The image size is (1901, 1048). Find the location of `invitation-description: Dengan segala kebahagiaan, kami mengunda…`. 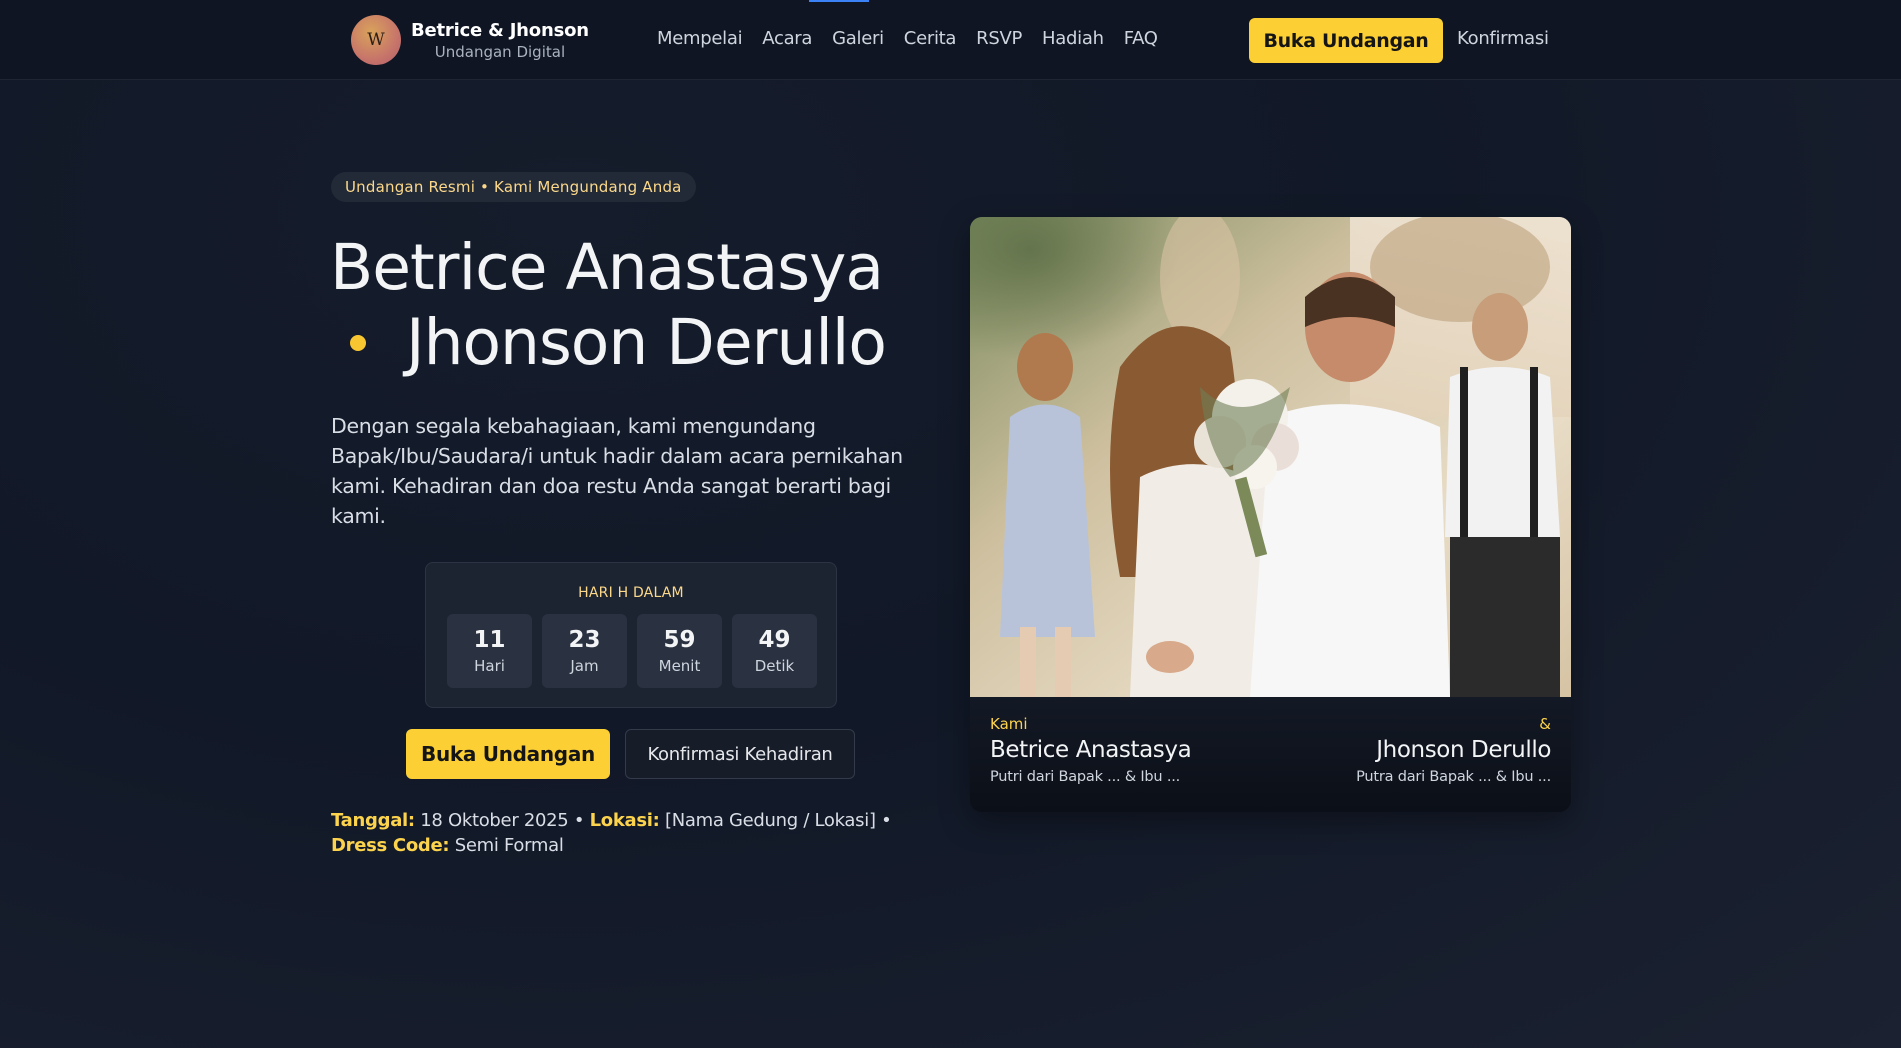

invitation-description: Dengan segala kebahagiaan, kami mengunda… is located at coordinates (617, 471).